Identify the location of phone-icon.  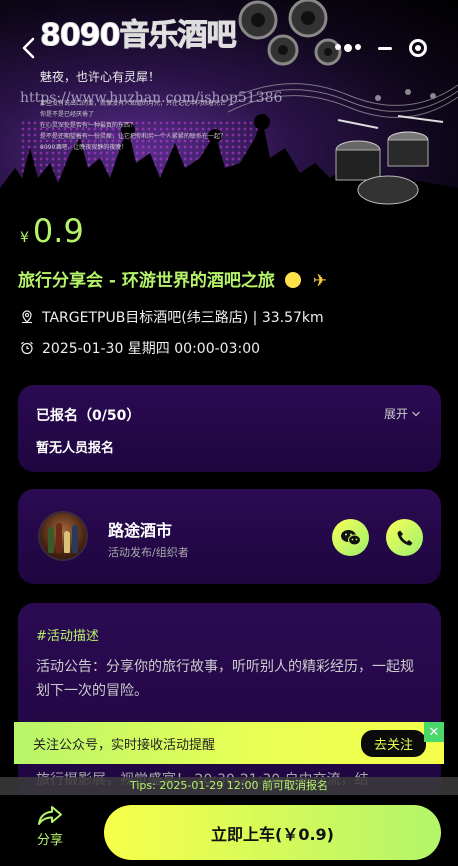
(404, 537).